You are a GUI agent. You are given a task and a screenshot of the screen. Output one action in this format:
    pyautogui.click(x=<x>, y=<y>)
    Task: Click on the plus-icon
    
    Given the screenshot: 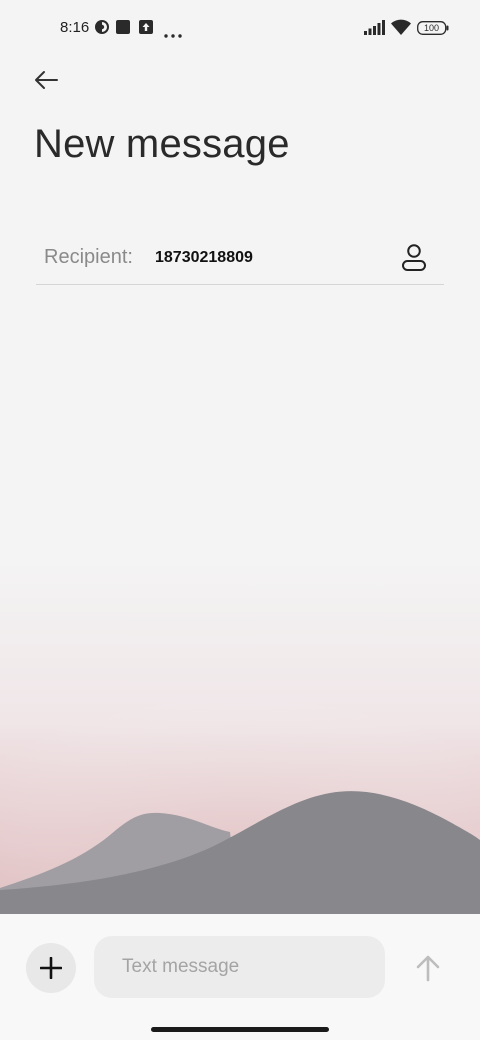 What is the action you would take?
    pyautogui.click(x=51, y=968)
    